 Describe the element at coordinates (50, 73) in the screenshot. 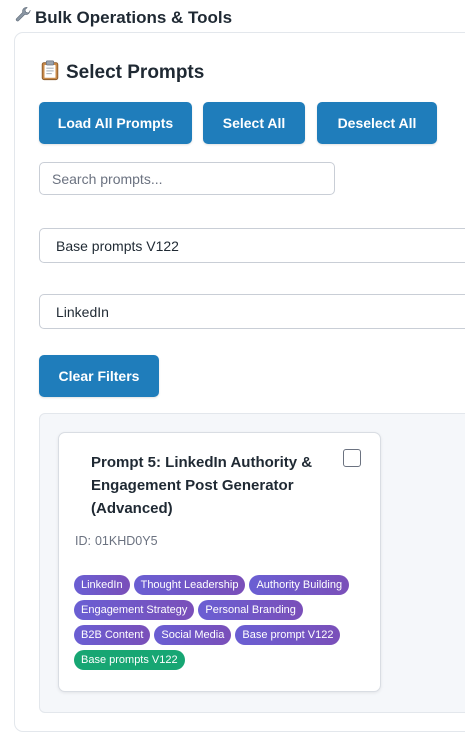

I see `clipboard-icon` at that location.